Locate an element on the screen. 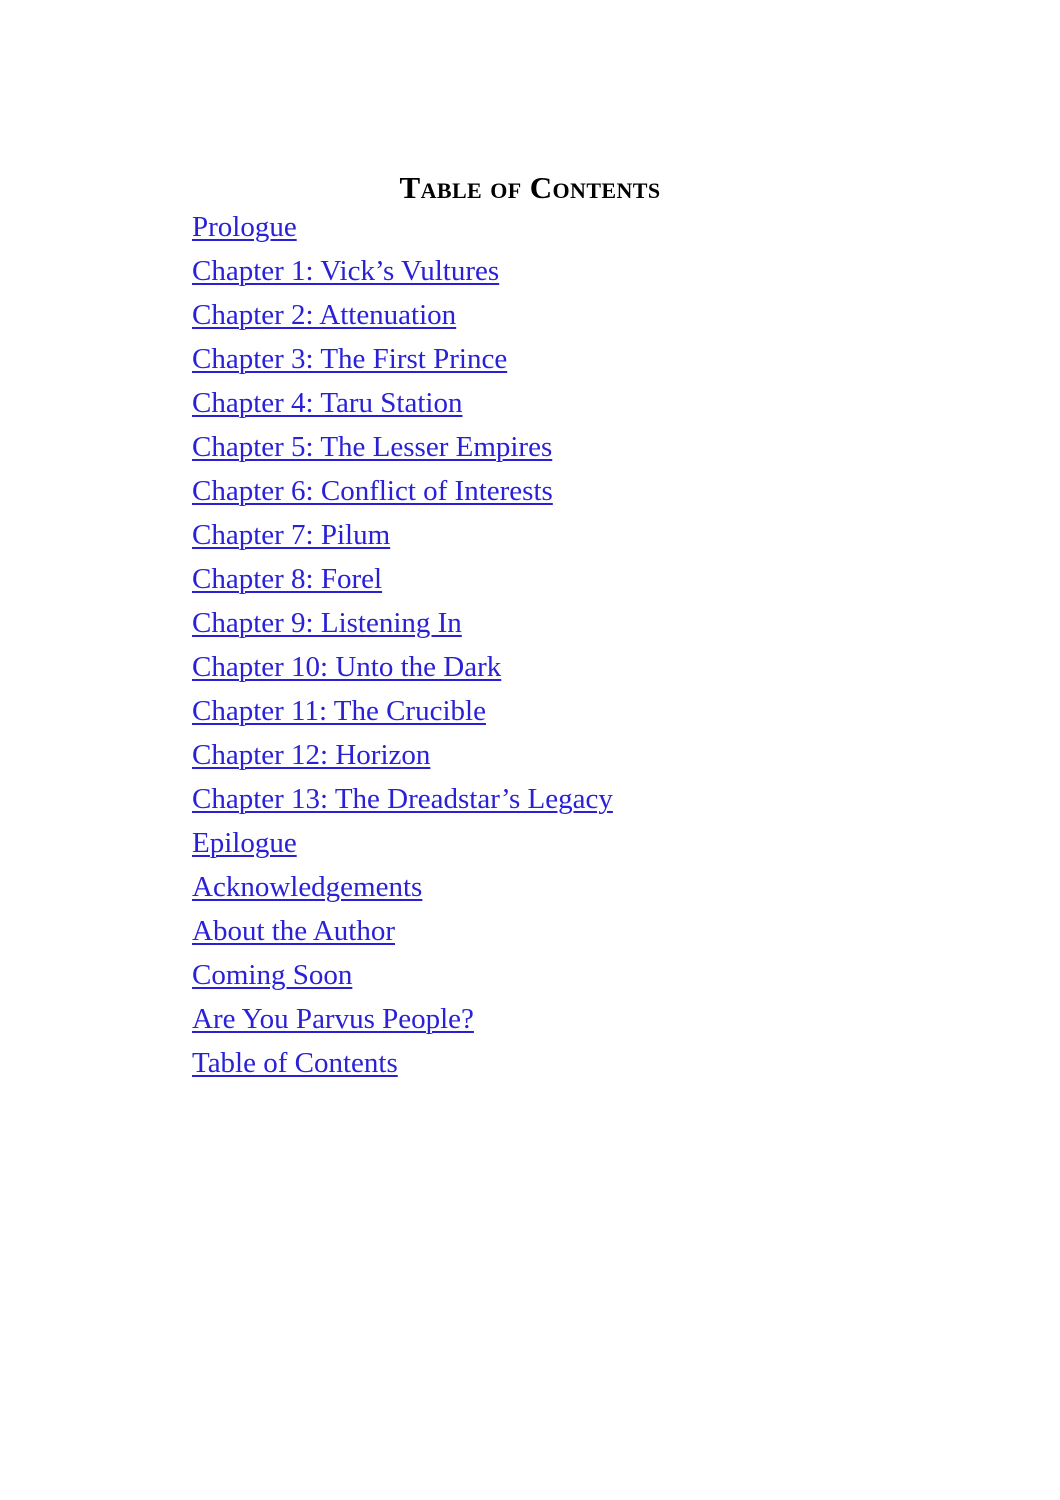 Image resolution: width=1060 pixels, height=1500 pixels. toc-link: Acknowledgements is located at coordinates (307, 887).